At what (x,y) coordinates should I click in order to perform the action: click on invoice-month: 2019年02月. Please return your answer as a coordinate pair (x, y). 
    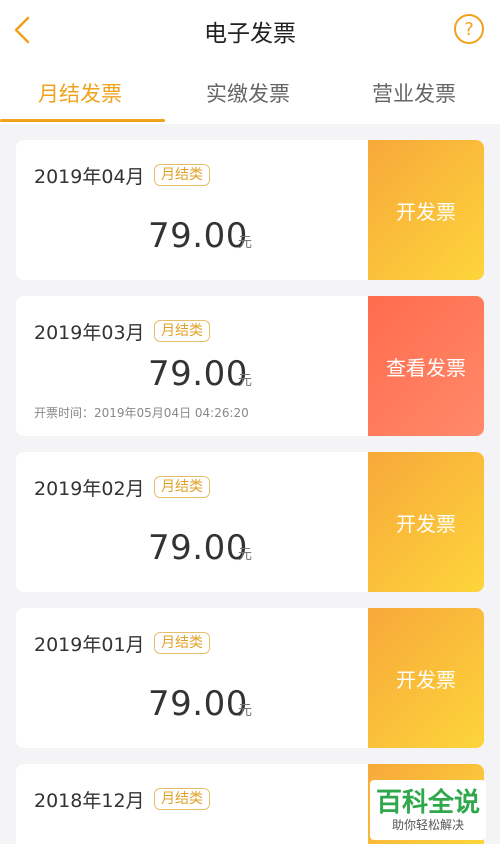
    Looking at the image, I should click on (89, 489).